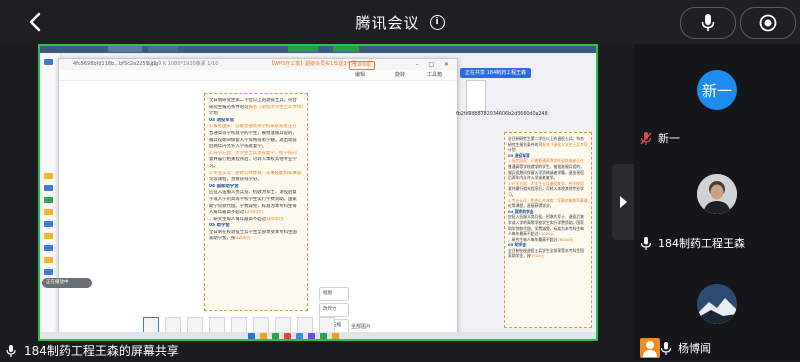 Image resolution: width=800 pixels, height=362 pixels. What do you see at coordinates (387, 22) in the screenshot?
I see `meeting-title: 腾讯会议` at bounding box center [387, 22].